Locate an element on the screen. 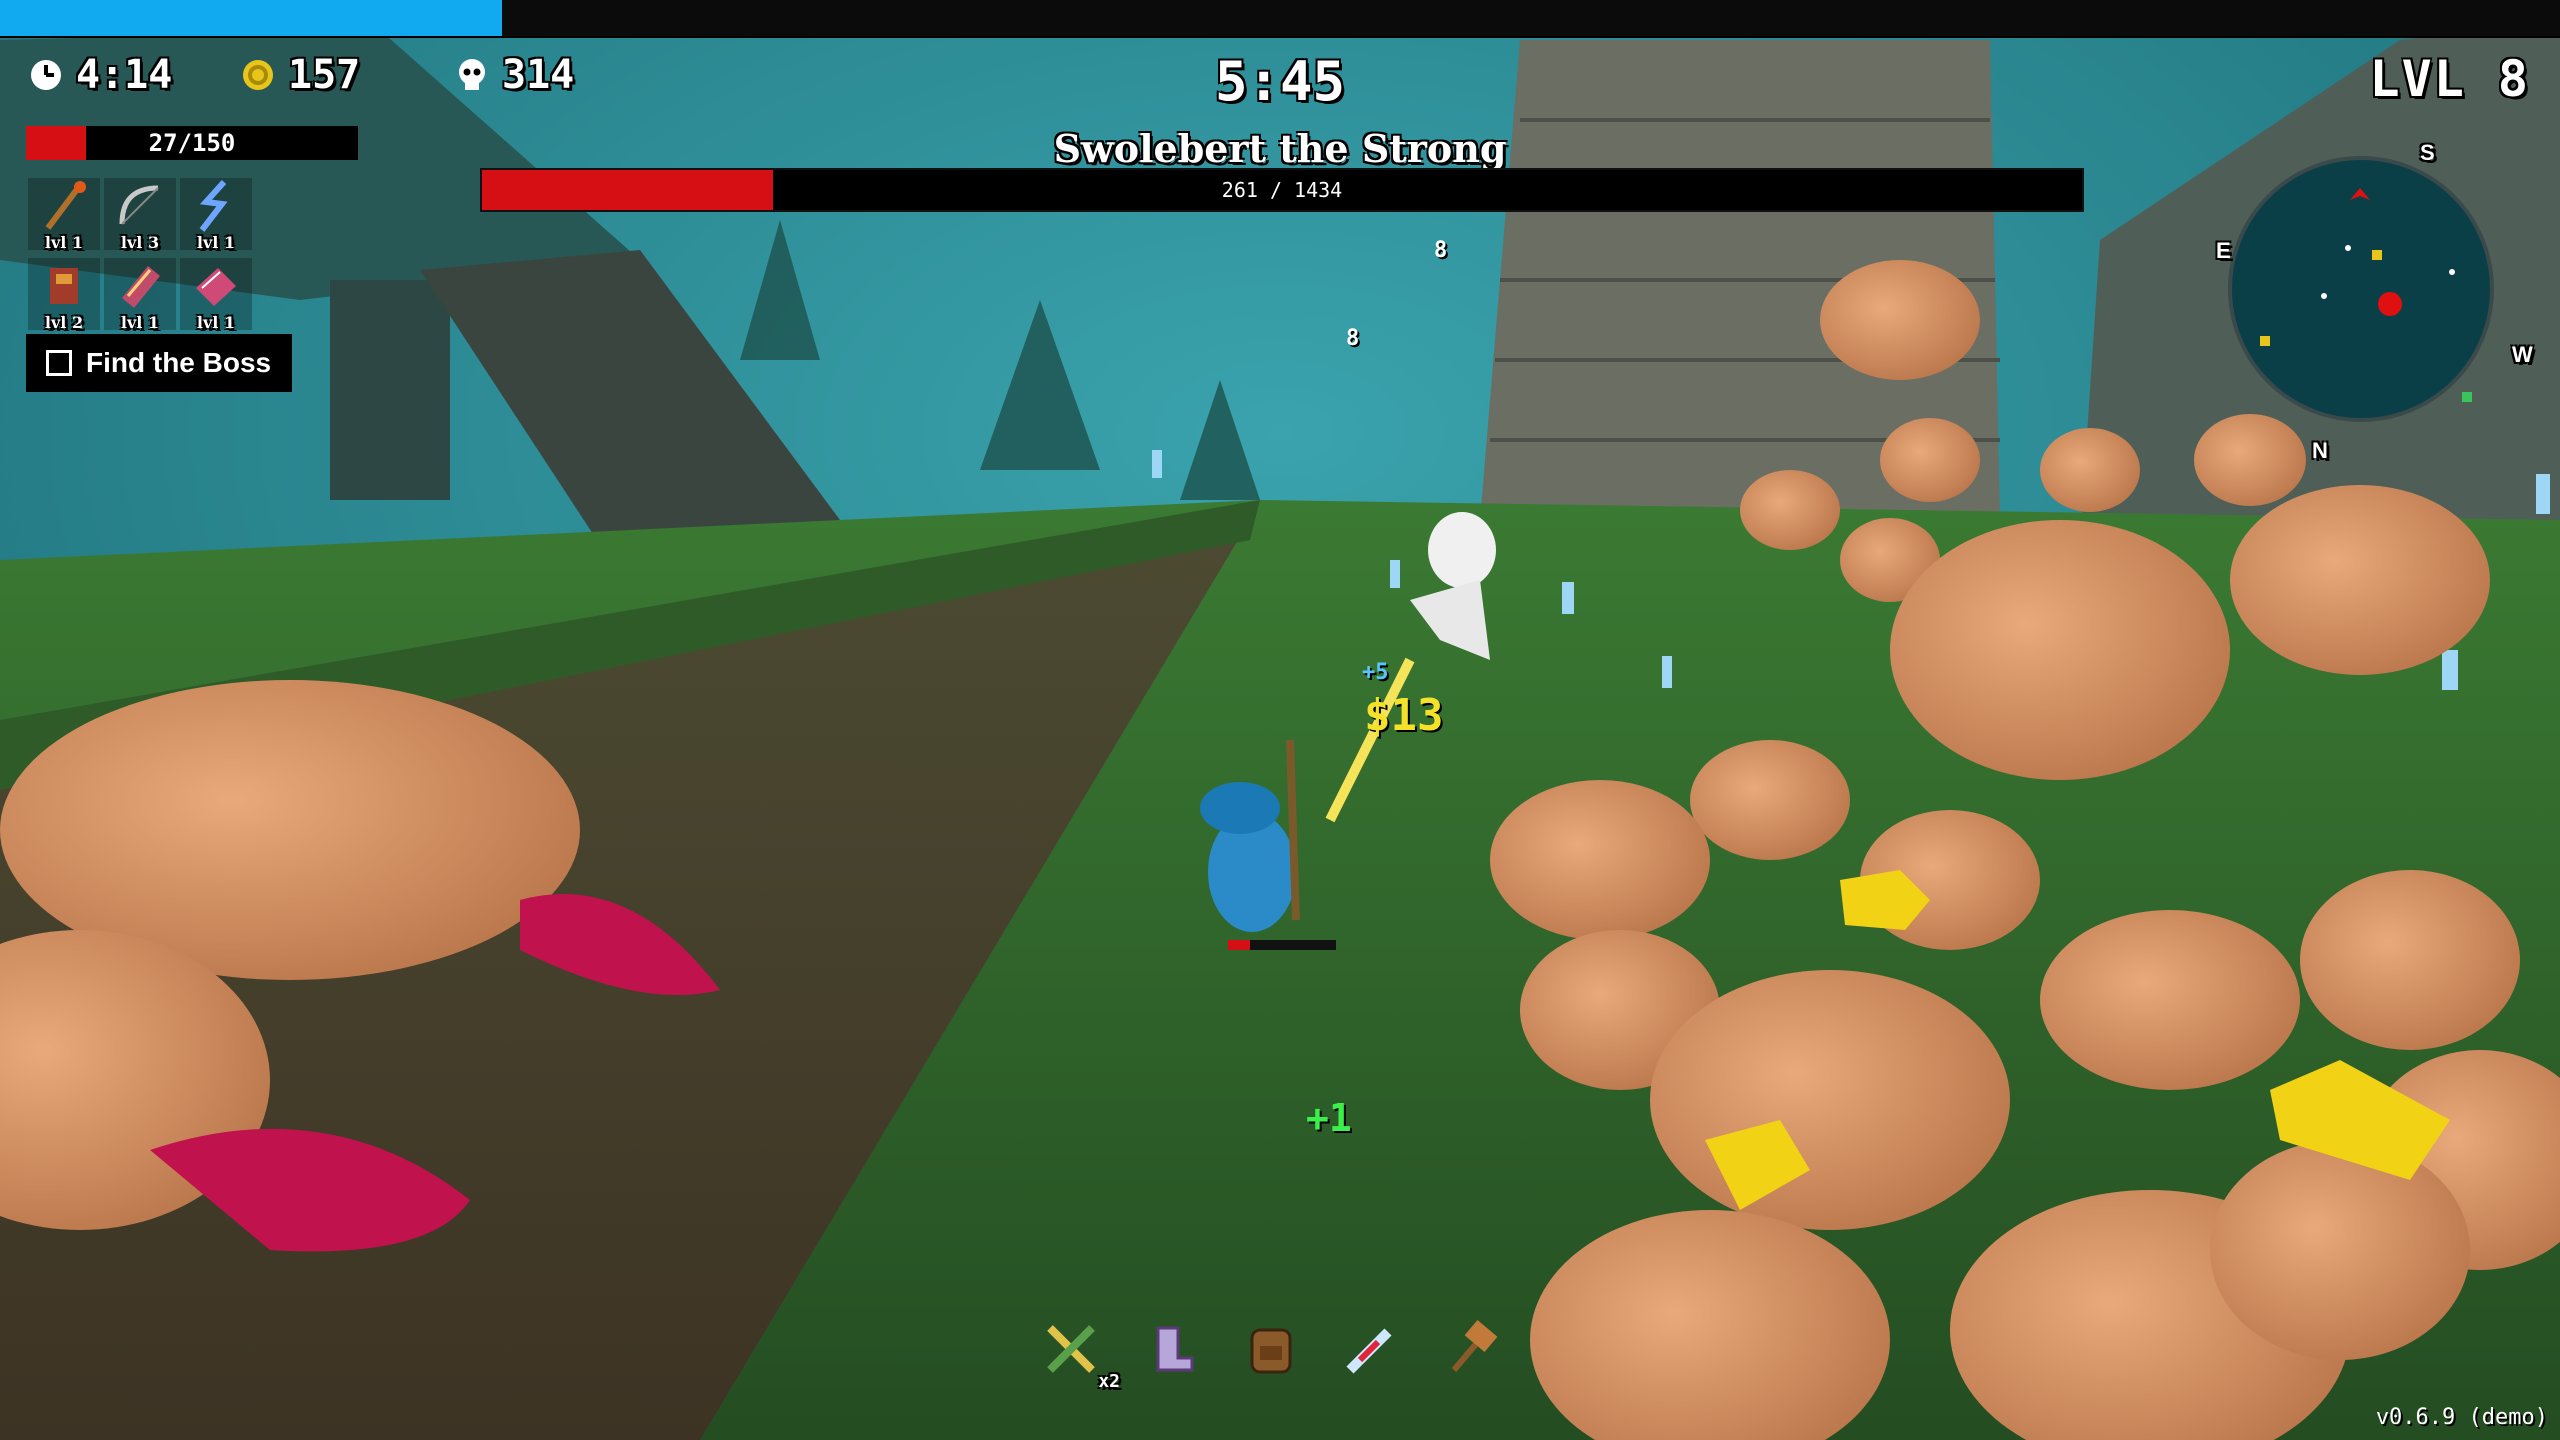 The height and width of the screenshot is (1440, 2560). minimap-contents is located at coordinates (2361, 289).